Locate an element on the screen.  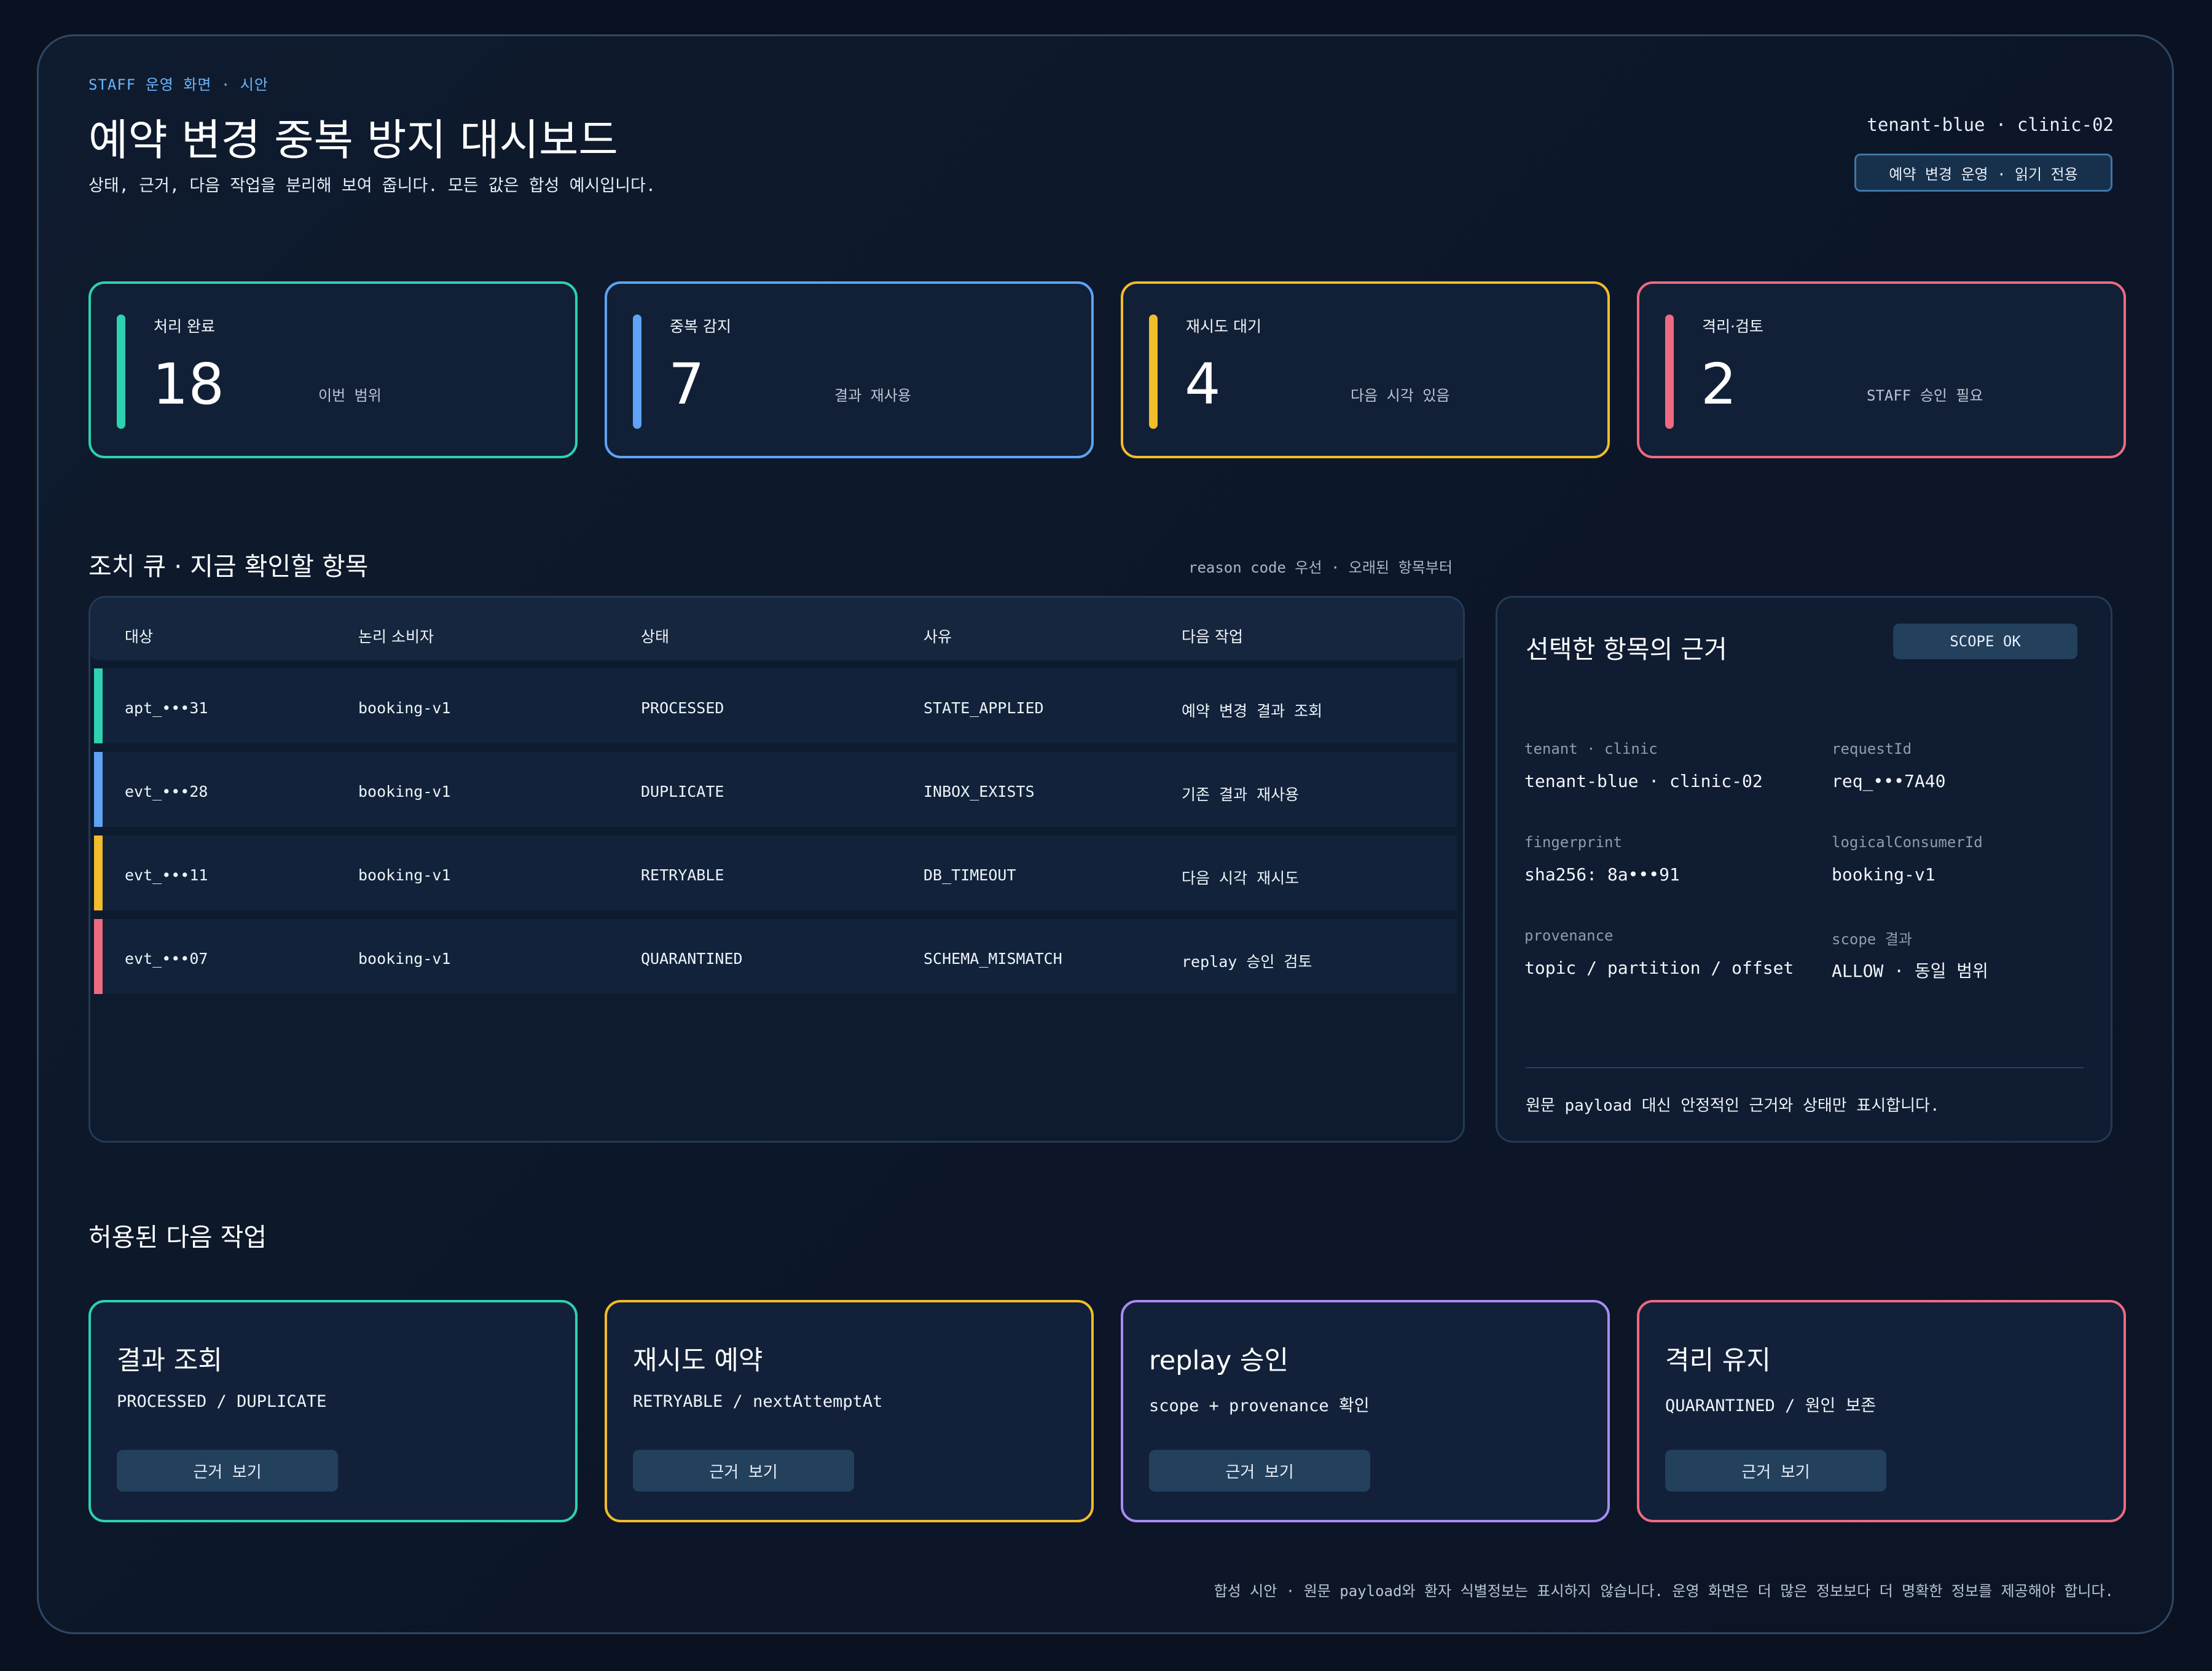
cell-target: evt_•••11 is located at coordinates (166, 875).